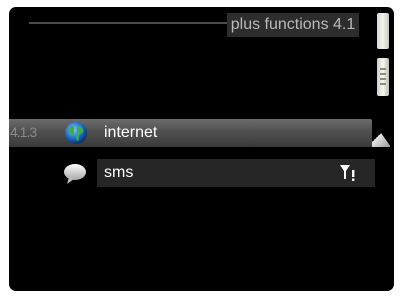  What do you see at coordinates (383, 55) in the screenshot?
I see `scrollbar` at bounding box center [383, 55].